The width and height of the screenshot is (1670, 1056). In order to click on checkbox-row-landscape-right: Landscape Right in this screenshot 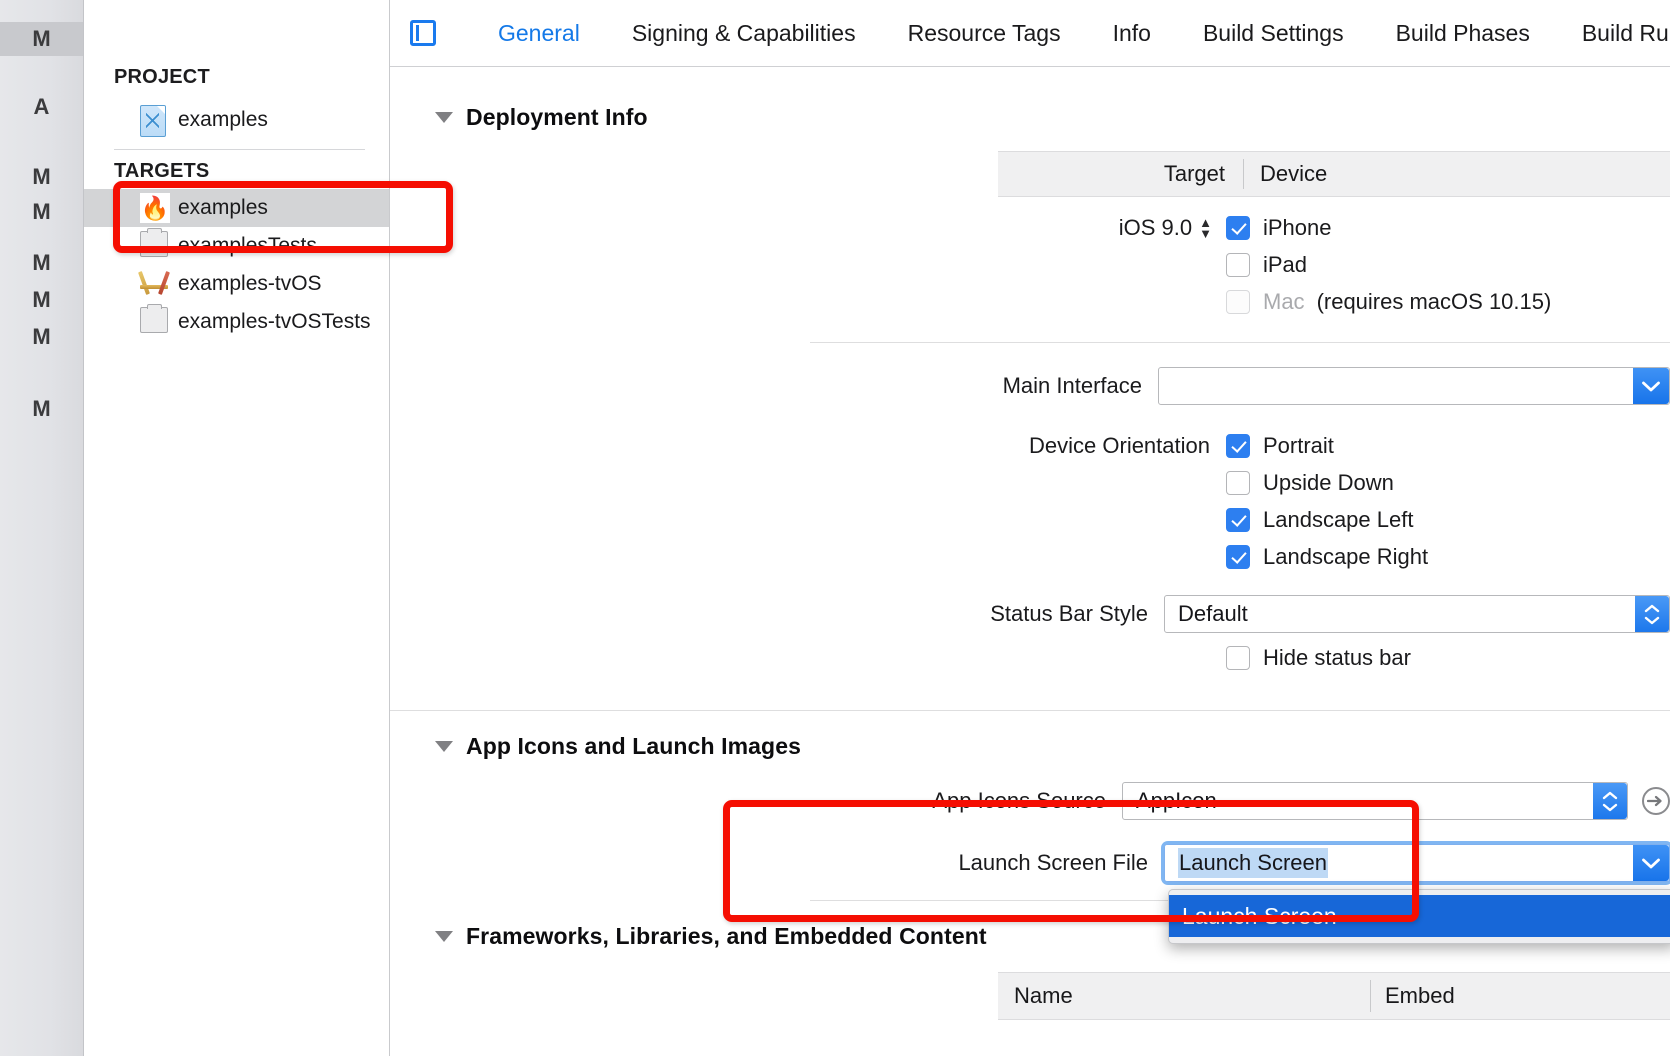, I will do `click(1327, 556)`.